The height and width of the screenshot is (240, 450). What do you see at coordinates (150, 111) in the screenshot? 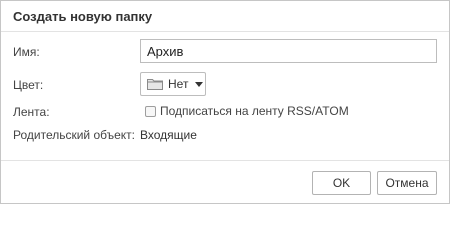
I see `subscribe-feed-checkbox` at bounding box center [150, 111].